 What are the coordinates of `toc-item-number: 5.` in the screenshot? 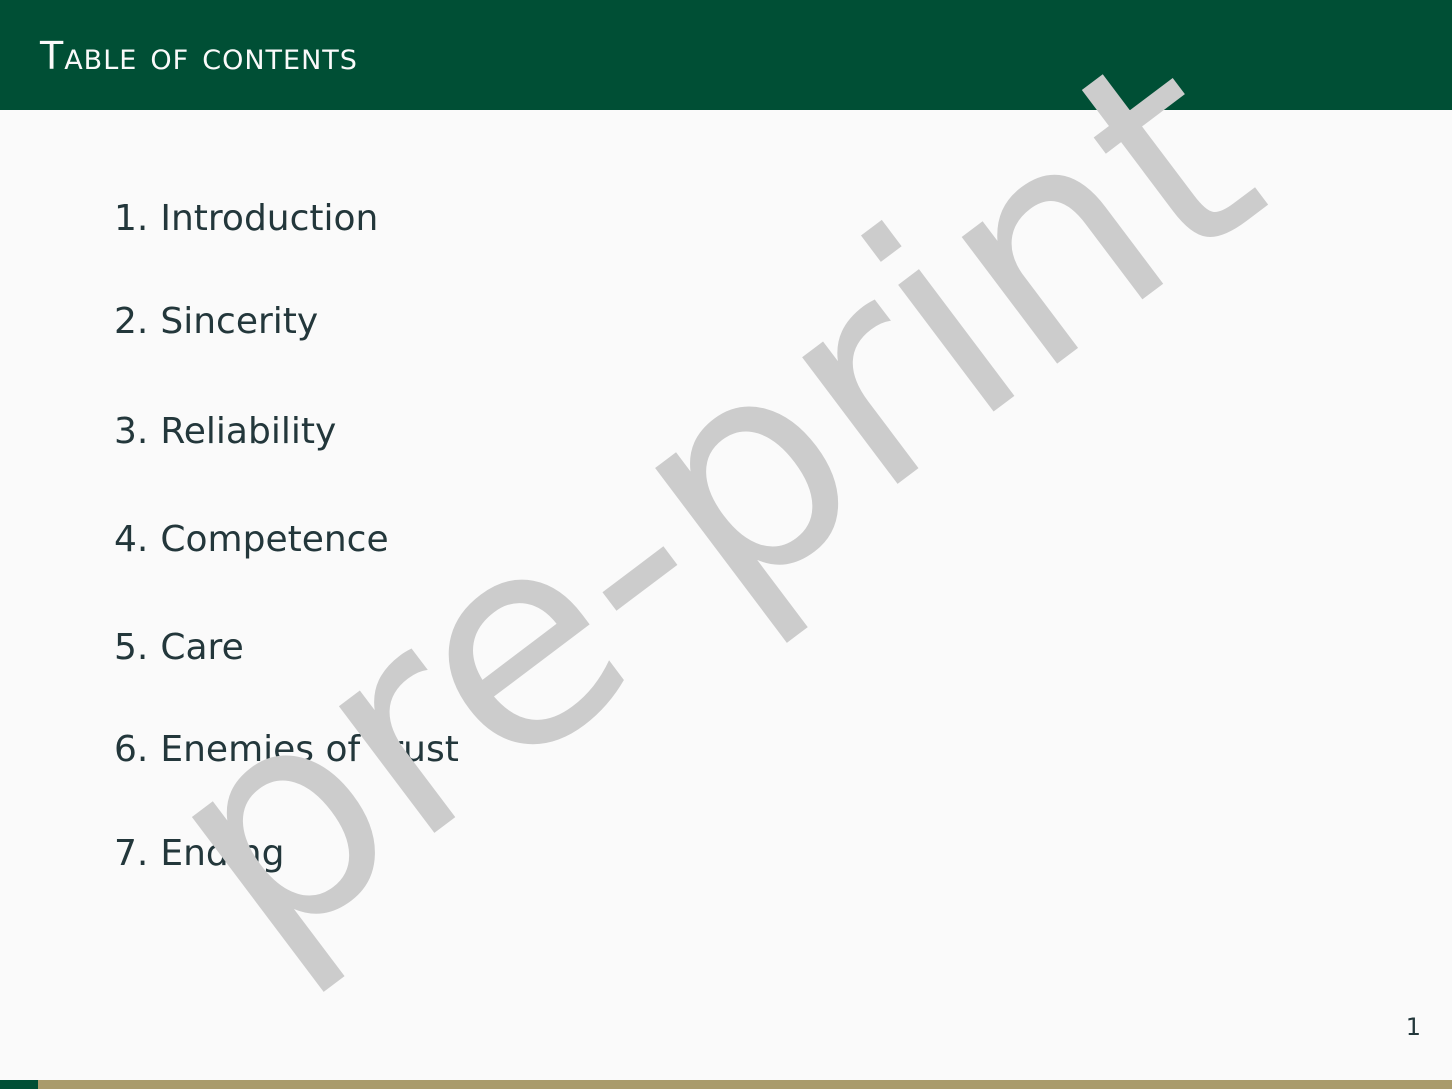 It's located at (131, 647).